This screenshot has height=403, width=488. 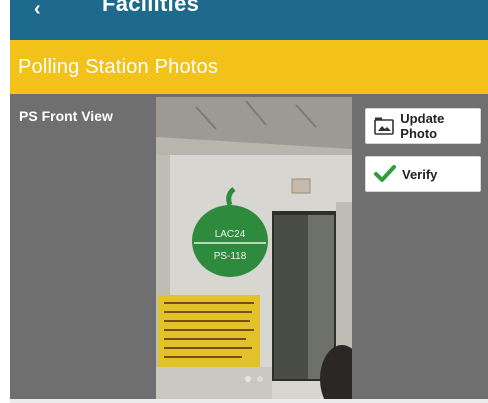 What do you see at coordinates (230, 234) in the screenshot?
I see `emblem-text-top: LAC24` at bounding box center [230, 234].